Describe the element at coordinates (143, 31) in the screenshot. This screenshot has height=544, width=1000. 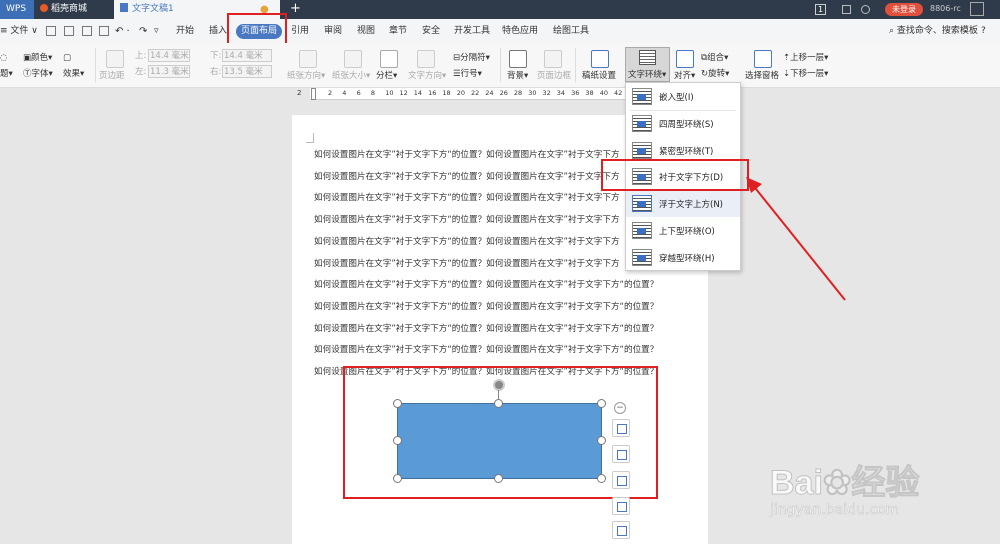
I see `redo-icon: ↷` at that location.